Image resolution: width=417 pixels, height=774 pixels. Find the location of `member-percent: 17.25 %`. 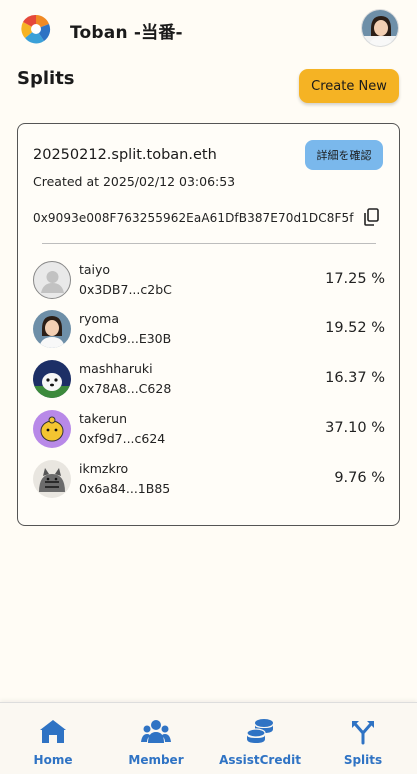

member-percent: 17.25 % is located at coordinates (355, 279).